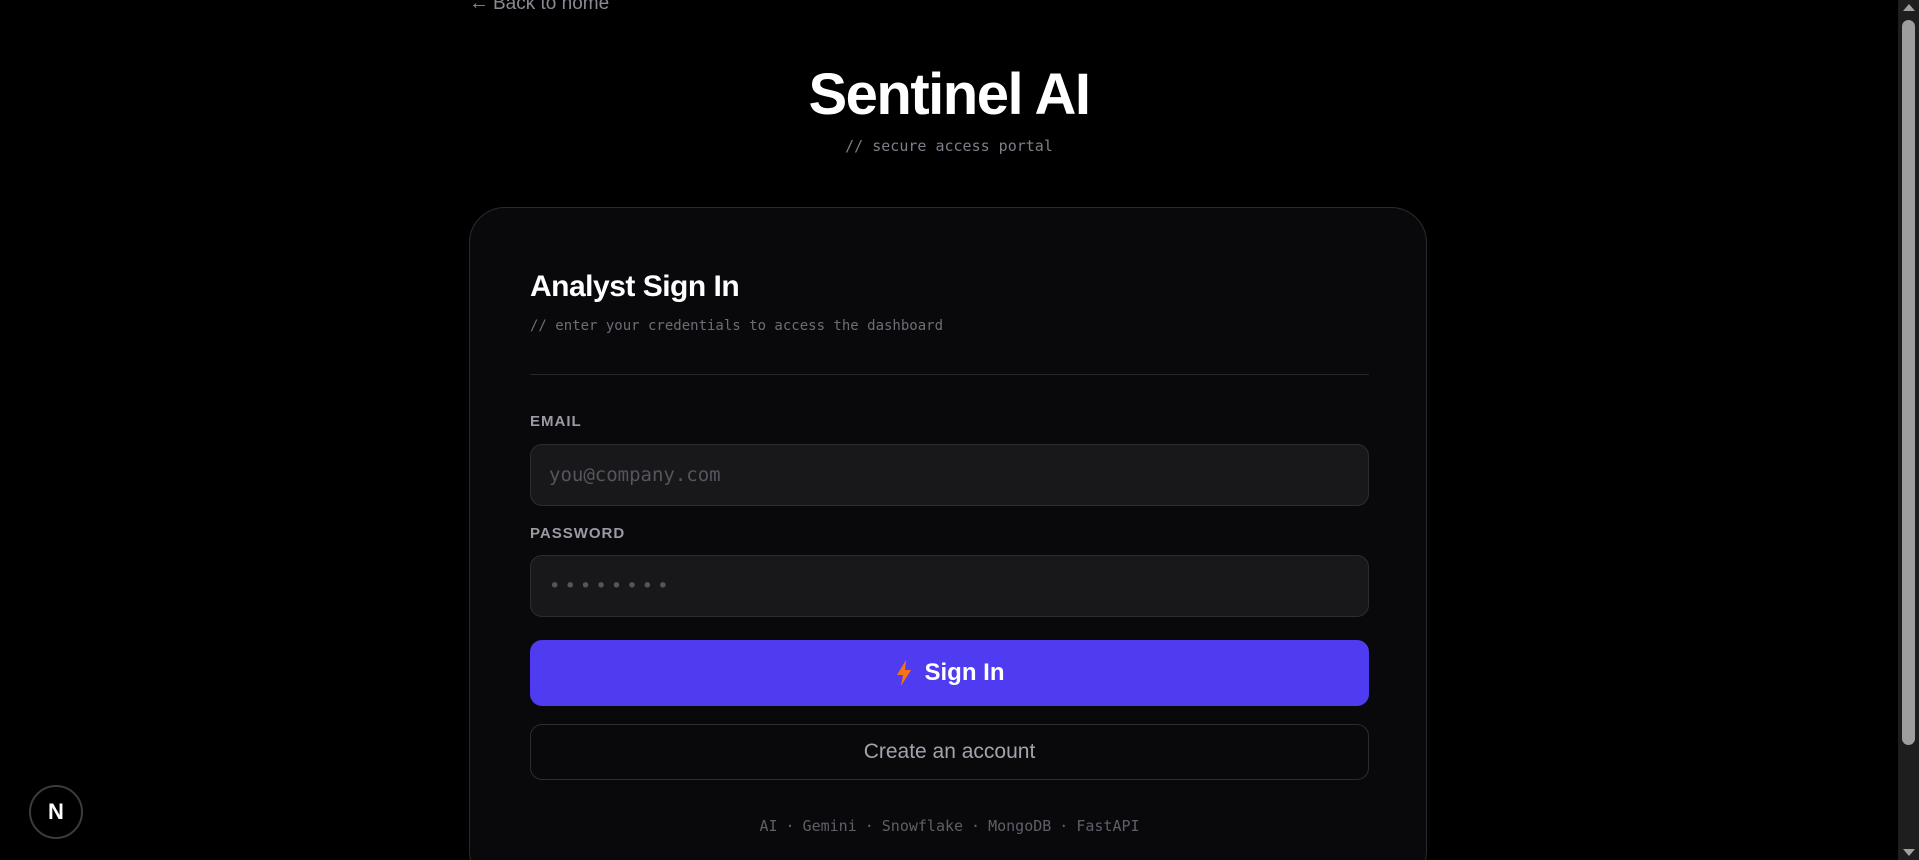 The image size is (1919, 860). What do you see at coordinates (479, 7) in the screenshot?
I see `back-arrow-icon: ←` at bounding box center [479, 7].